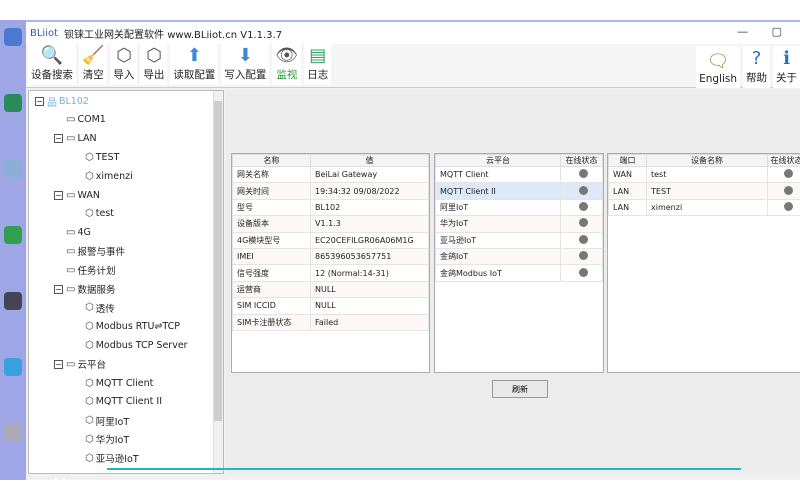 Image resolution: width=800 pixels, height=500 pixels. What do you see at coordinates (707, 191) in the screenshot?
I see `cell-device: TEST` at bounding box center [707, 191].